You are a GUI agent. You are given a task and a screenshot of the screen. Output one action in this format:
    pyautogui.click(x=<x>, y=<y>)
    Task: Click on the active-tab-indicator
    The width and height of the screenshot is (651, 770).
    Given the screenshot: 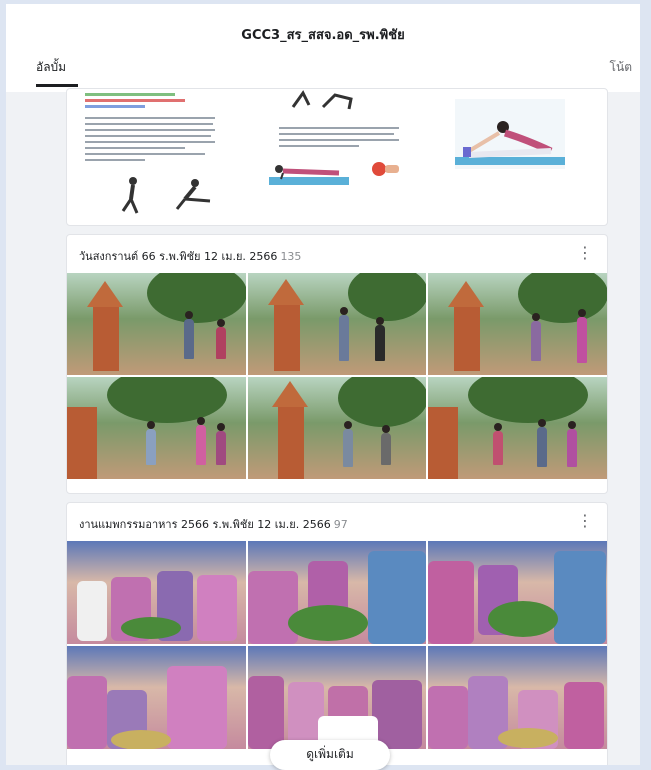 What is the action you would take?
    pyautogui.click(x=57, y=85)
    